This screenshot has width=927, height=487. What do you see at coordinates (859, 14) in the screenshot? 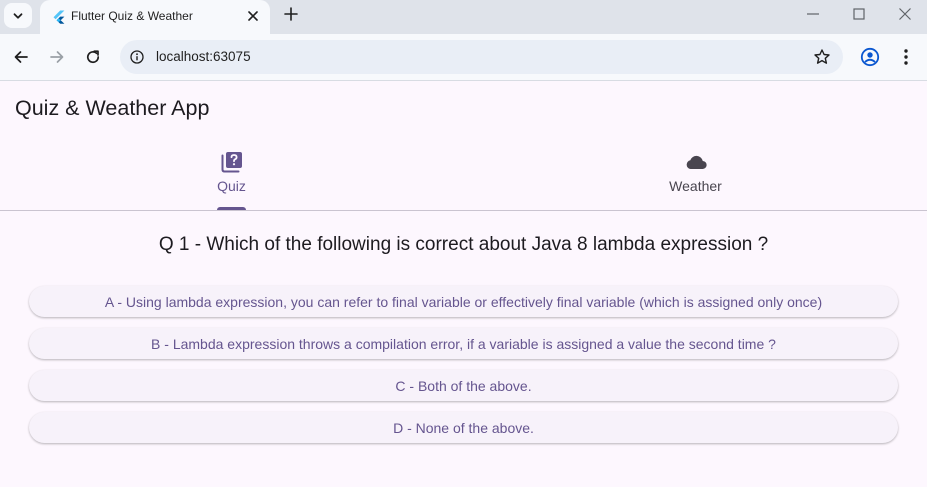
I see `maximize-icon` at bounding box center [859, 14].